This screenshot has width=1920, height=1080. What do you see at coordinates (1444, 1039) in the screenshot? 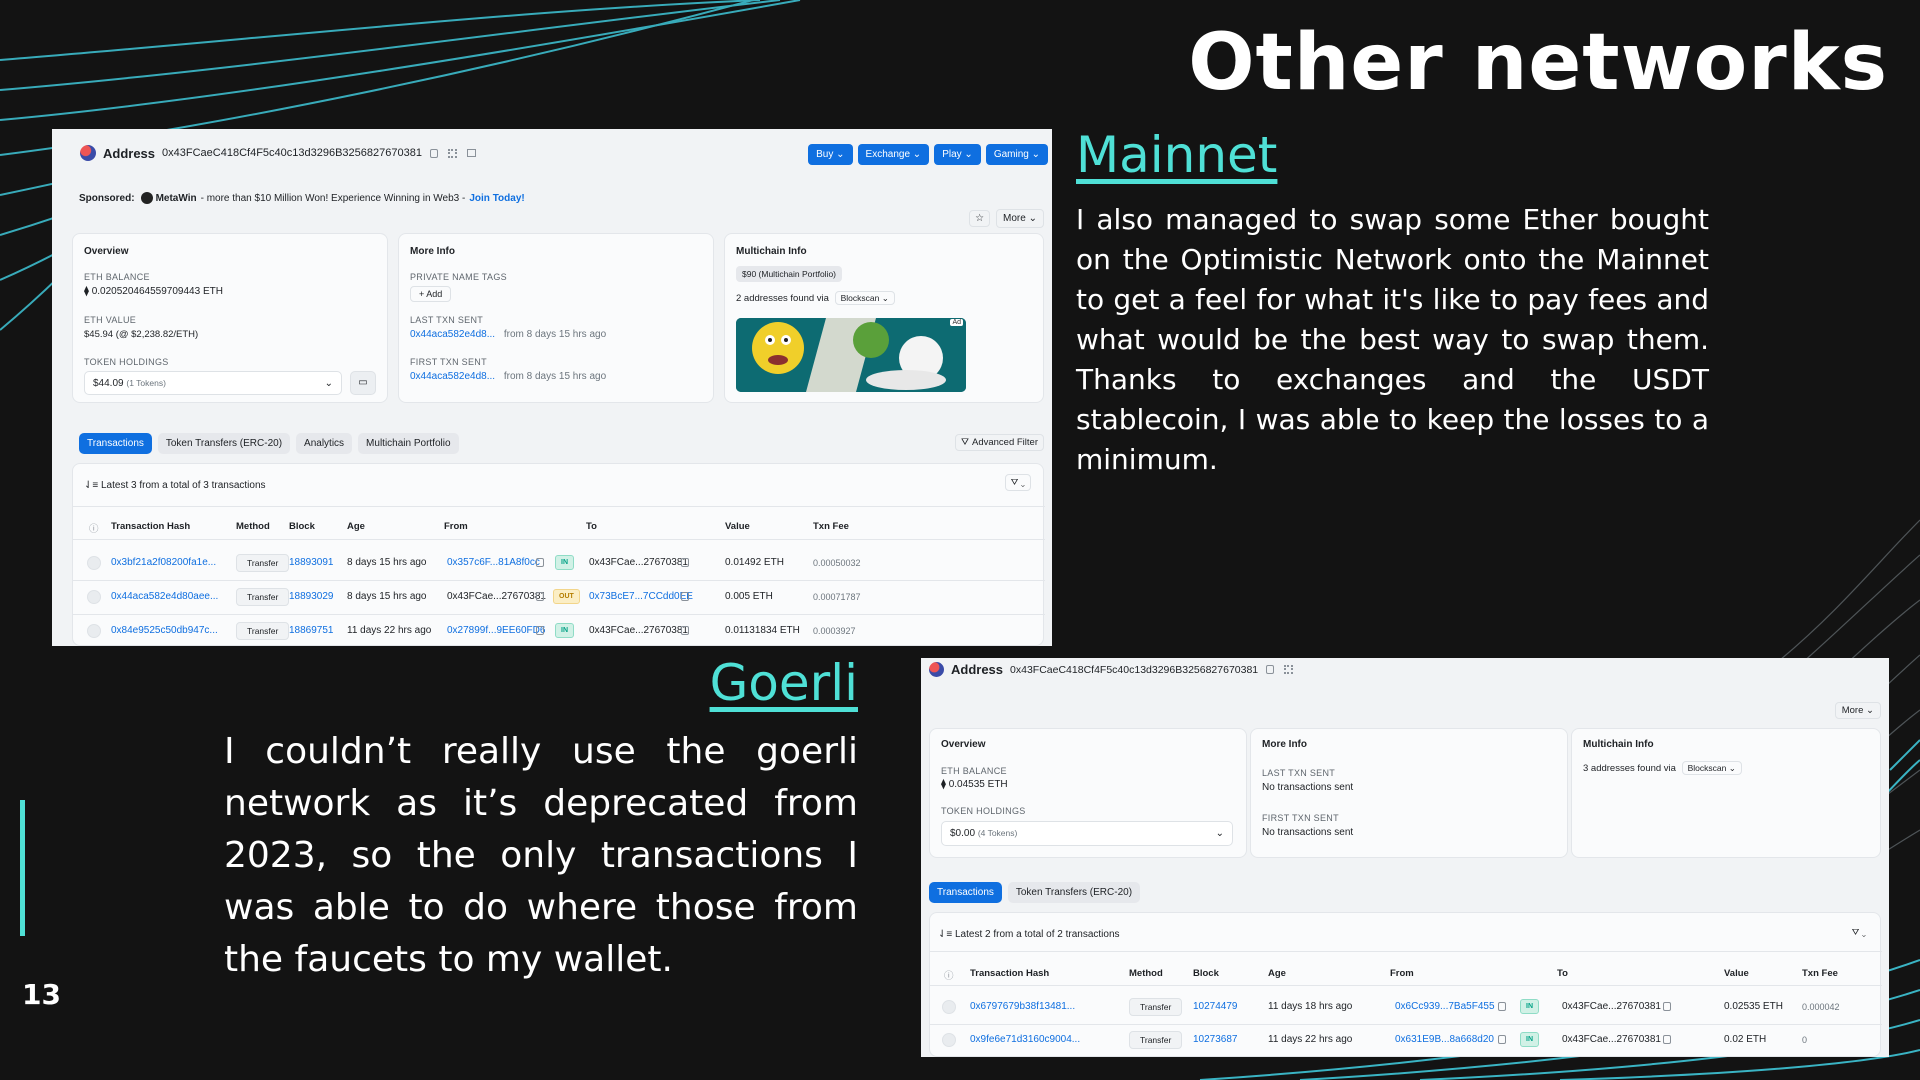
I see `from-link: 0x631E9B...8a668d20` at bounding box center [1444, 1039].